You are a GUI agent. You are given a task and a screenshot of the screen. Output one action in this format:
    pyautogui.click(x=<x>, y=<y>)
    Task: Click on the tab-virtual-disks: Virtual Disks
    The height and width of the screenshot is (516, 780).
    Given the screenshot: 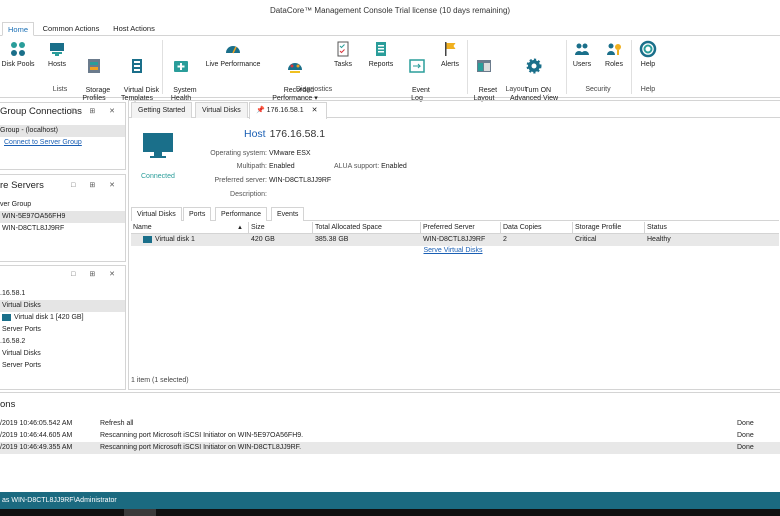 What is the action you would take?
    pyautogui.click(x=221, y=110)
    